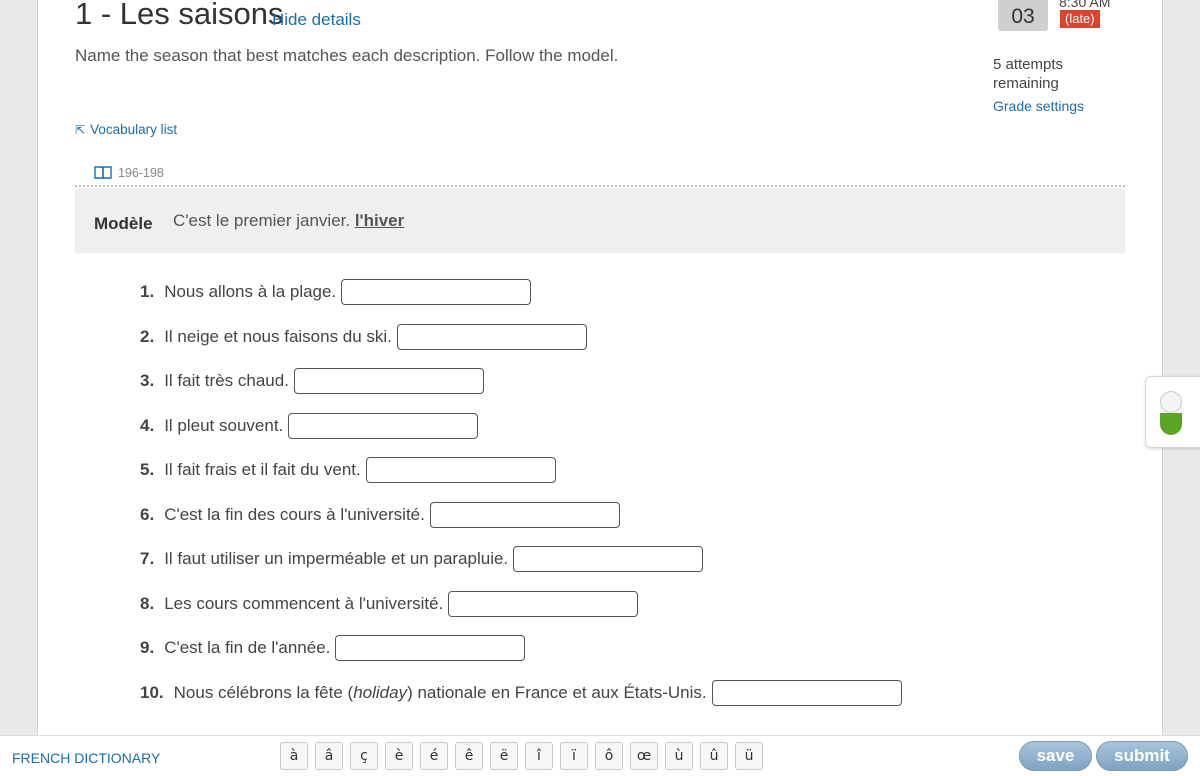 This screenshot has height=776, width=1200. What do you see at coordinates (147, 603) in the screenshot?
I see `question-number: 8.` at bounding box center [147, 603].